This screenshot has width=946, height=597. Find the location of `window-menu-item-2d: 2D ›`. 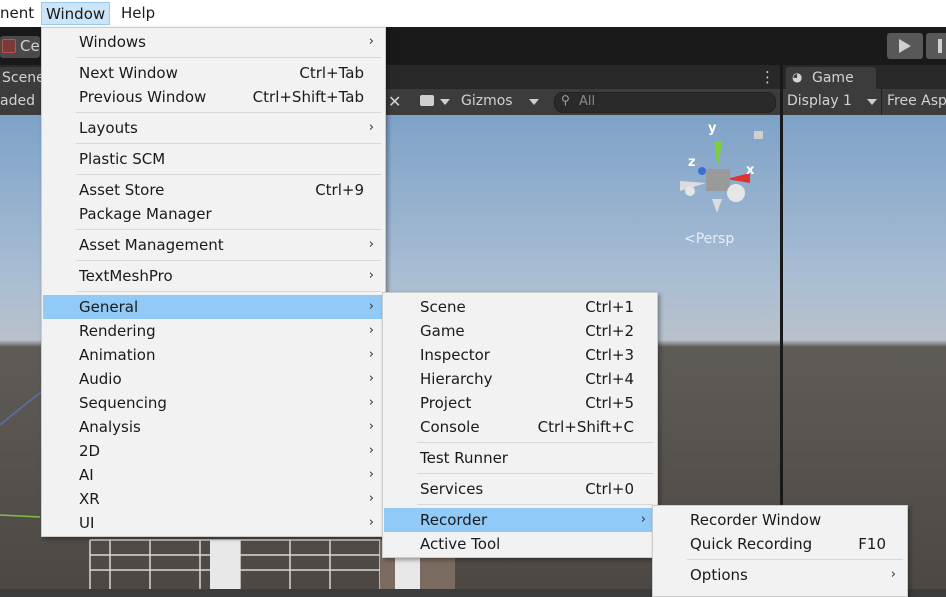

window-menu-item-2d: 2D › is located at coordinates (213, 451).